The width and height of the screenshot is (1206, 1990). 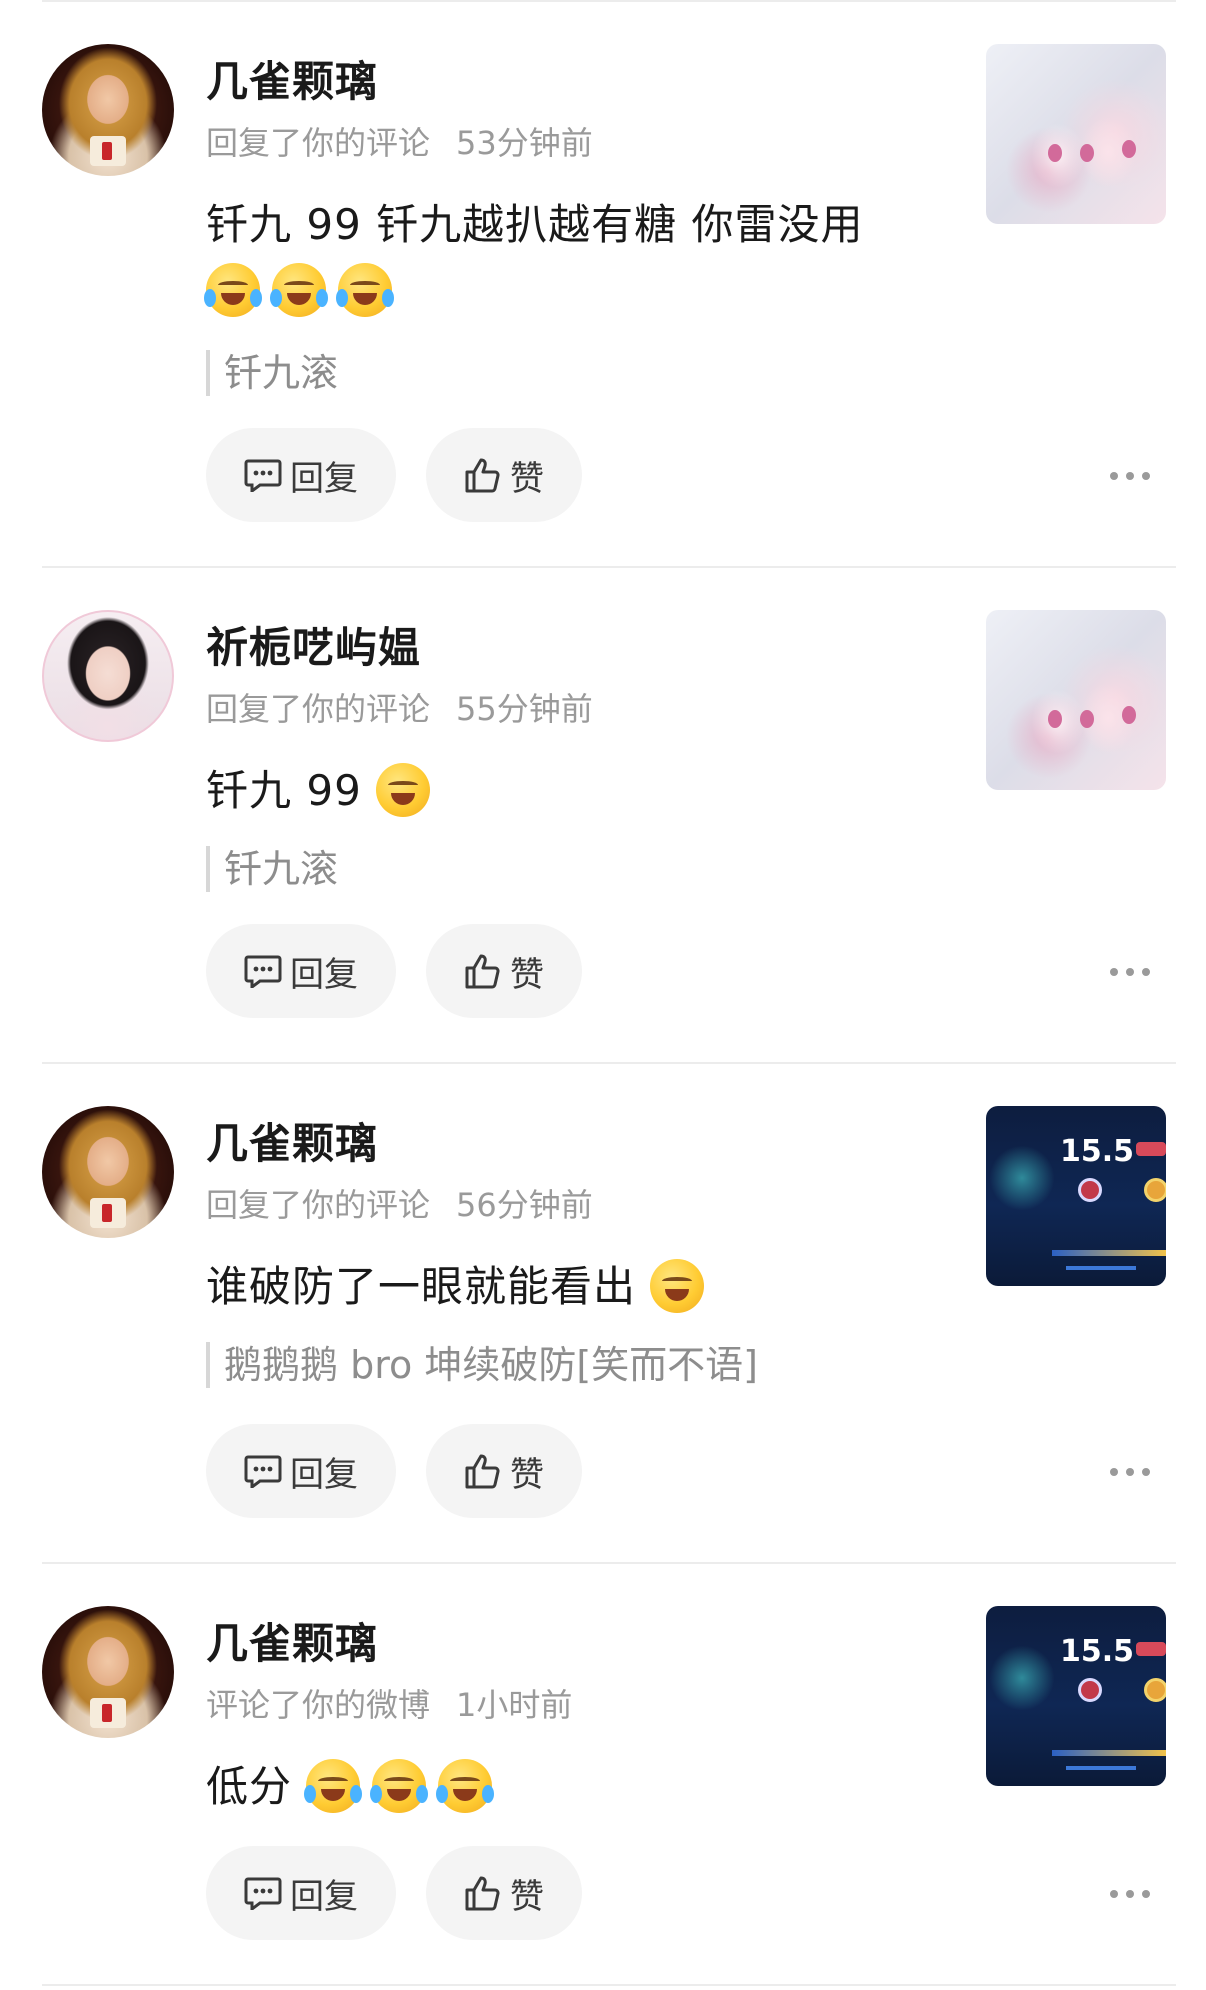 I want to click on comment-body: 谁破防了一眼就能看出, so click(x=421, y=1286).